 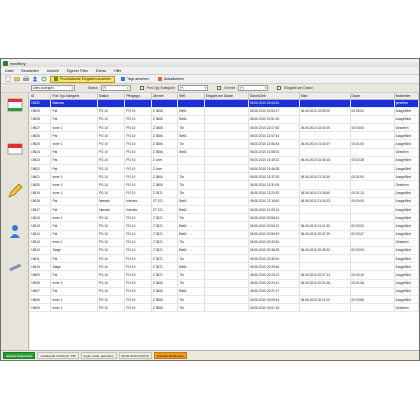 I want to click on table-cell: 00:01:00, so click(x=372, y=177).